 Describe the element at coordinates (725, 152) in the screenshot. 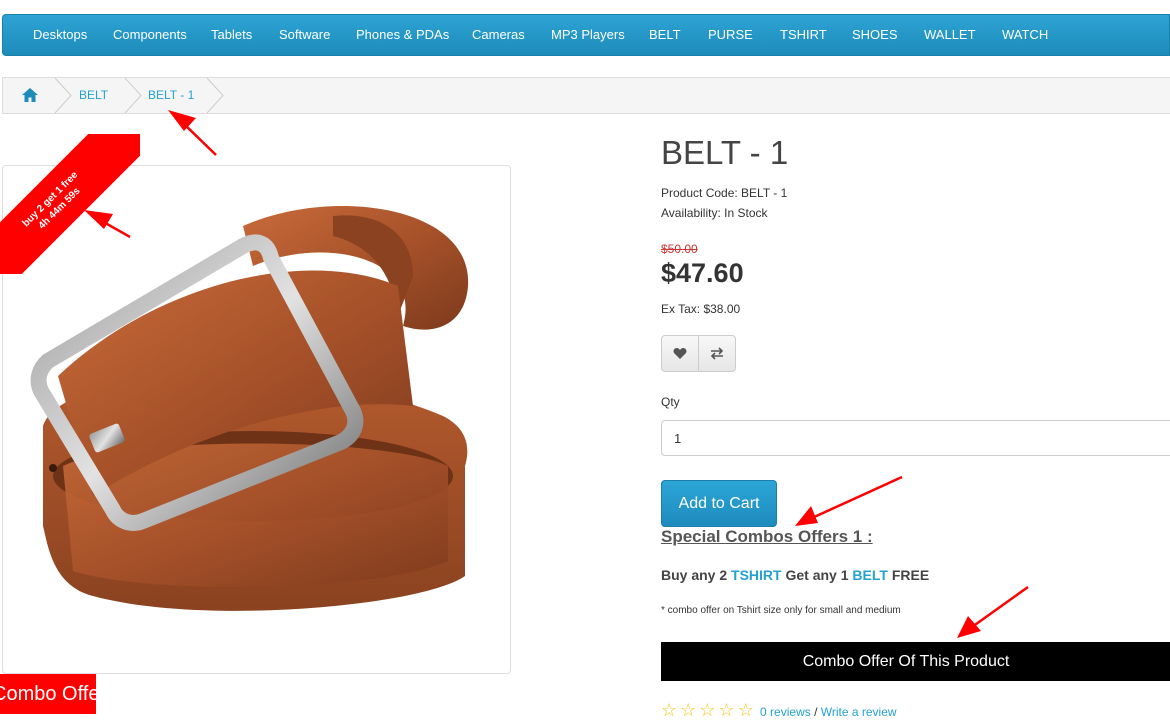

I see `product-title: BELT - 1` at that location.